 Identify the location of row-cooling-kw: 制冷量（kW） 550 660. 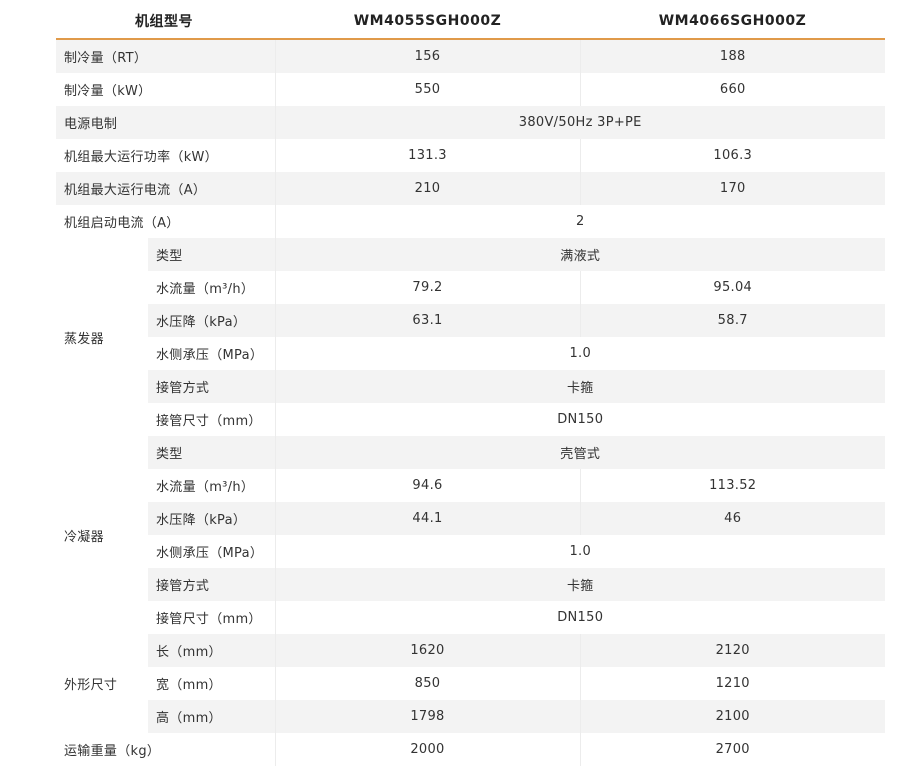
(470, 89).